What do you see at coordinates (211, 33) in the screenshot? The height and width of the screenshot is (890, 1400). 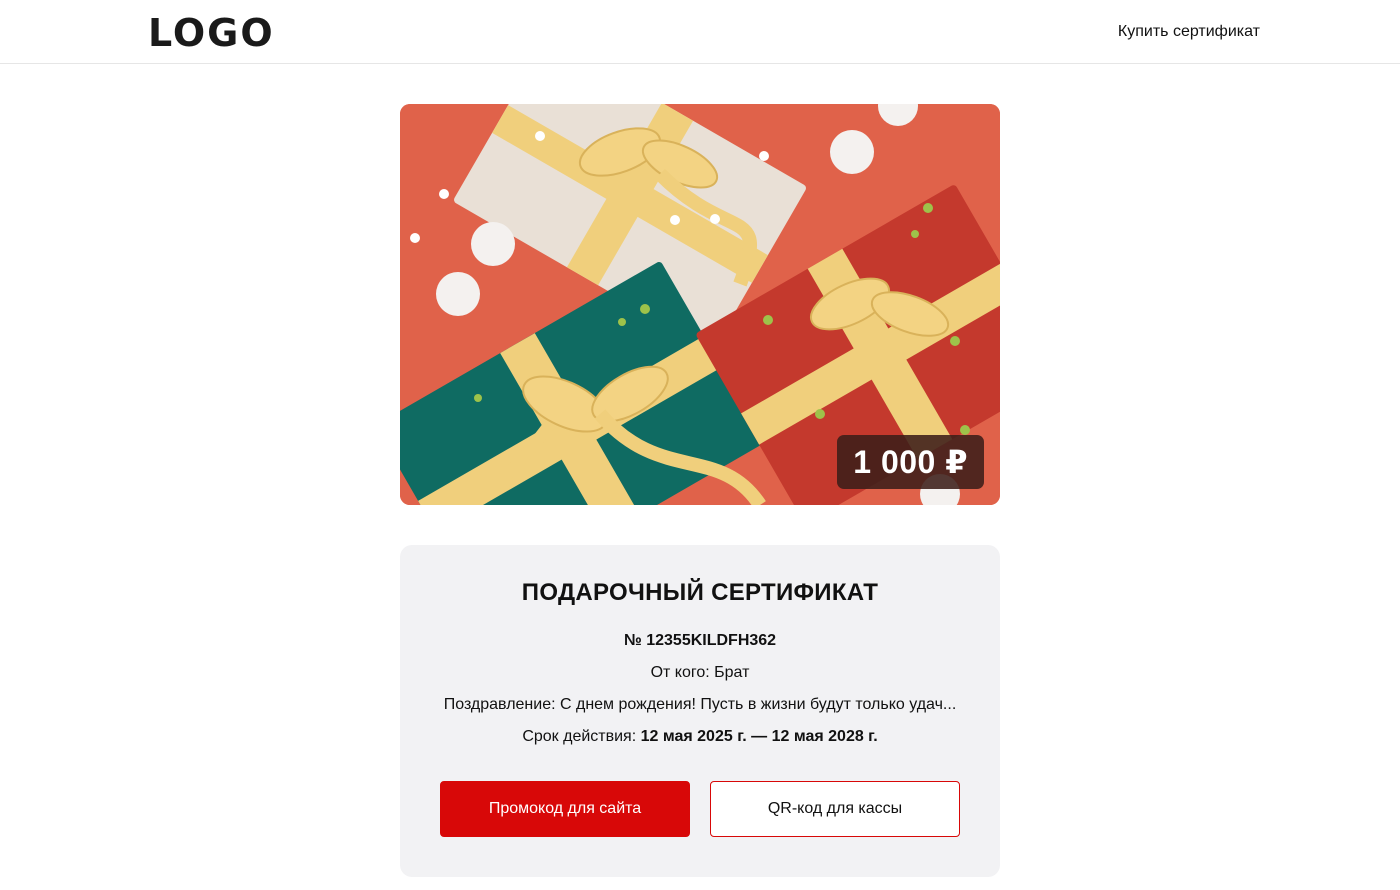 I see `logo: LOGO` at bounding box center [211, 33].